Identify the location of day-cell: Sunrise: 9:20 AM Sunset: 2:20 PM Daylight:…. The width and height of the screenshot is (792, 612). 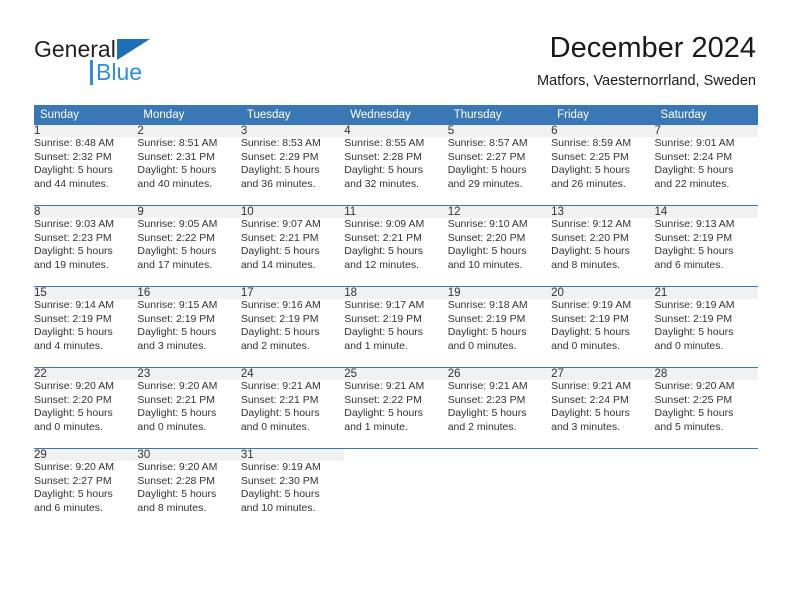
(85, 414).